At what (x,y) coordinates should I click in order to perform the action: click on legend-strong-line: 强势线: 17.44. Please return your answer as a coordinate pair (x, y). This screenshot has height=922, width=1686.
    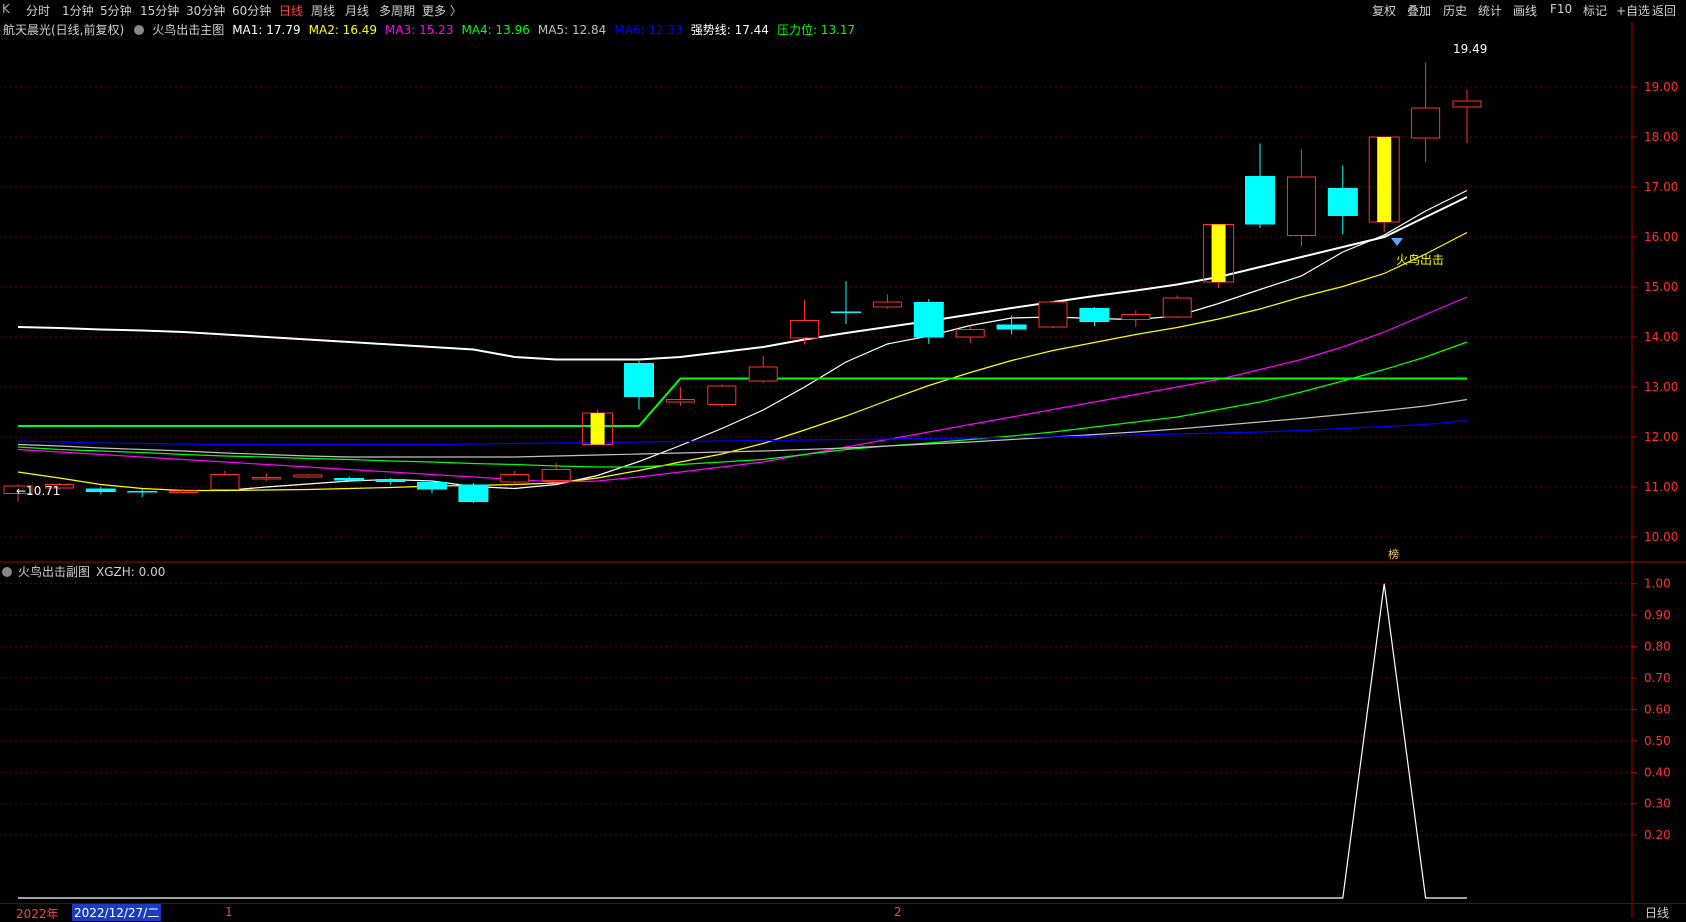
    Looking at the image, I should click on (729, 30).